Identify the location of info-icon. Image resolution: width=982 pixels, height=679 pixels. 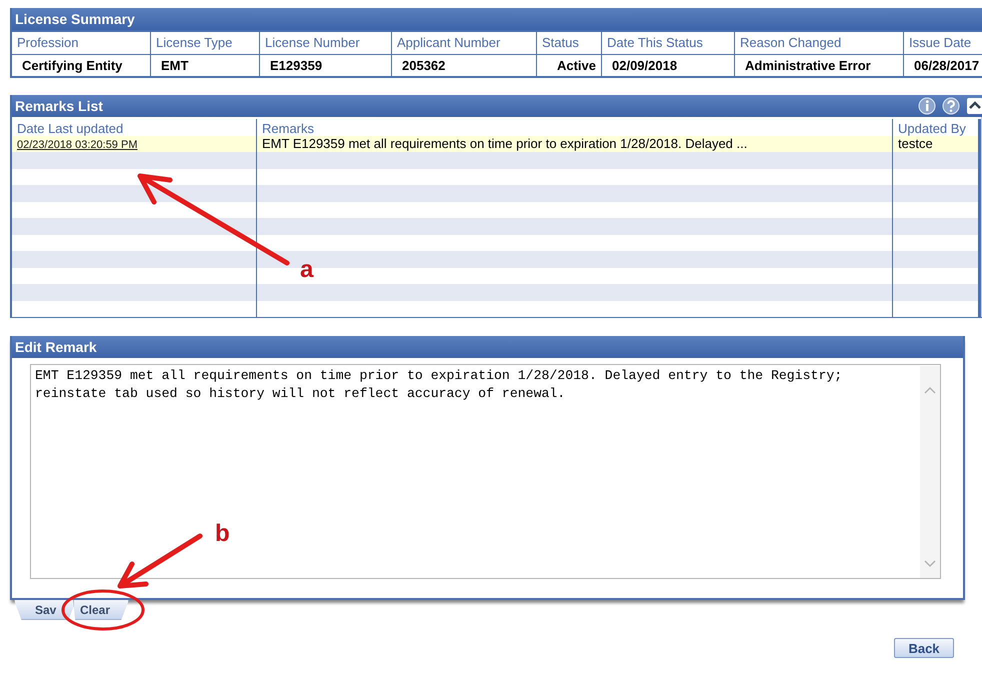
(927, 106).